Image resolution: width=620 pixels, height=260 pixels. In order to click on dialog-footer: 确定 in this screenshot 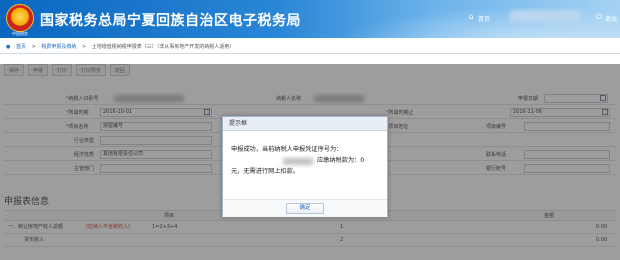, I will do `click(305, 208)`.